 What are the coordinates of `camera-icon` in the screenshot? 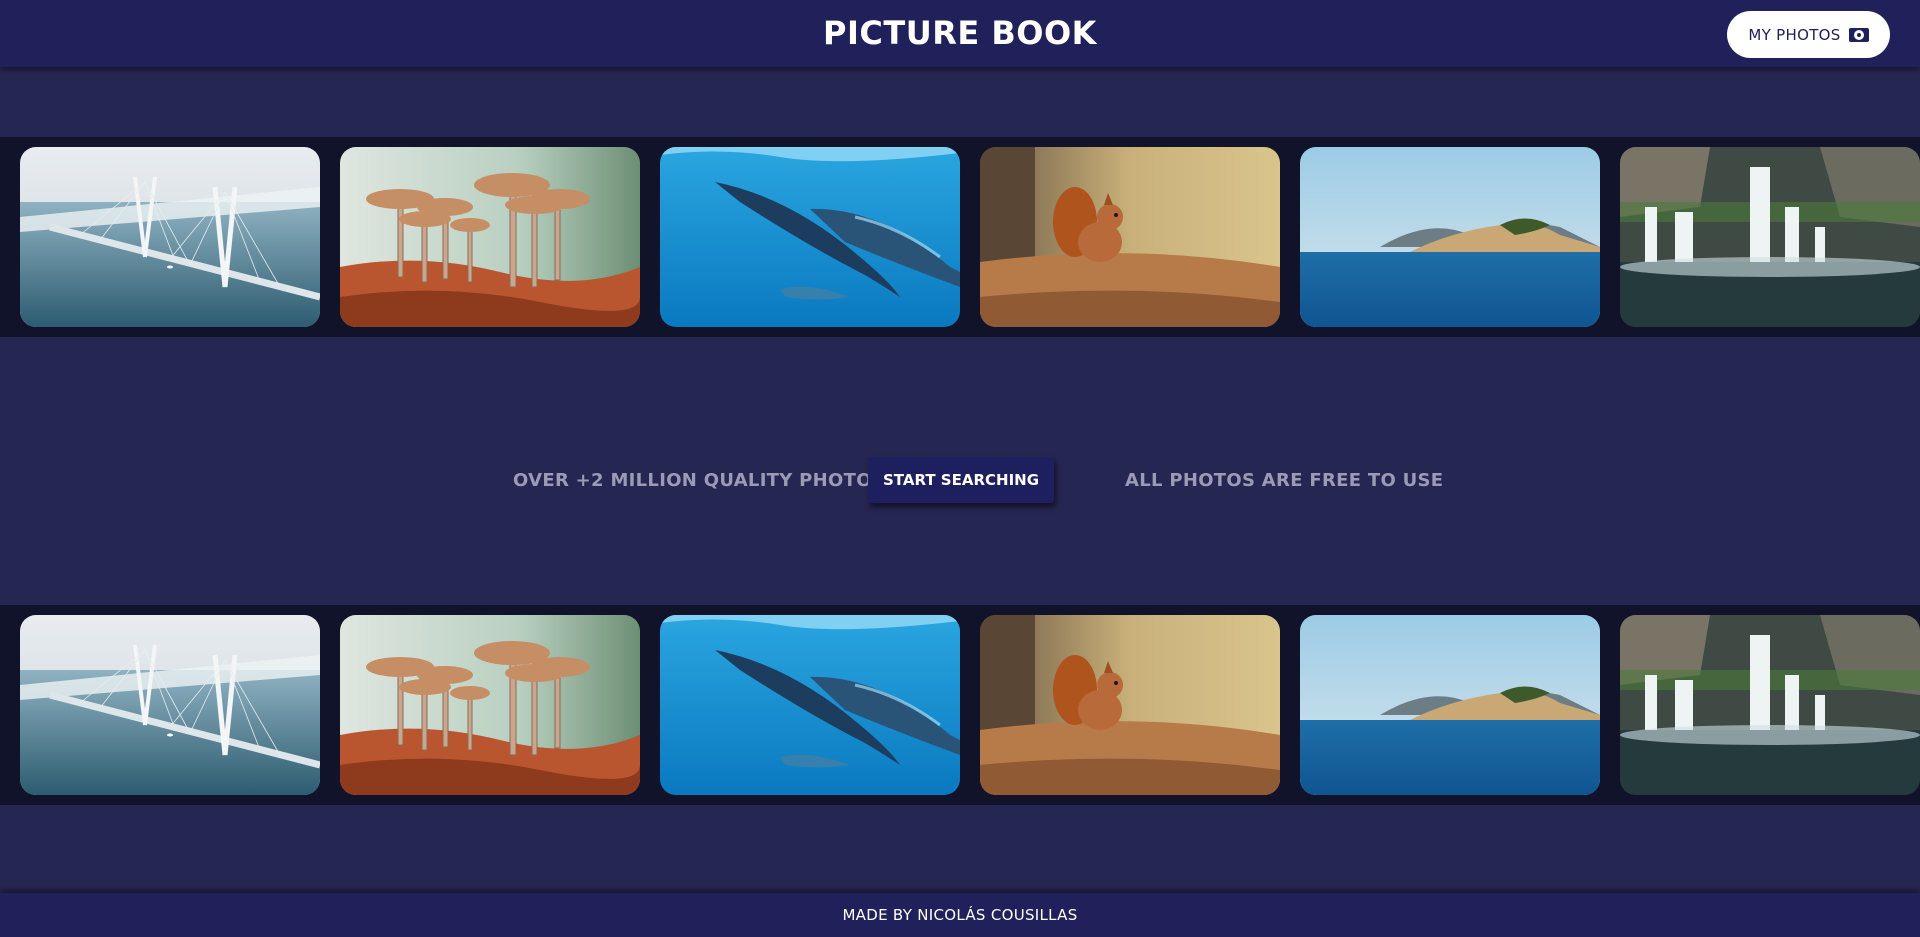 It's located at (1858, 34).